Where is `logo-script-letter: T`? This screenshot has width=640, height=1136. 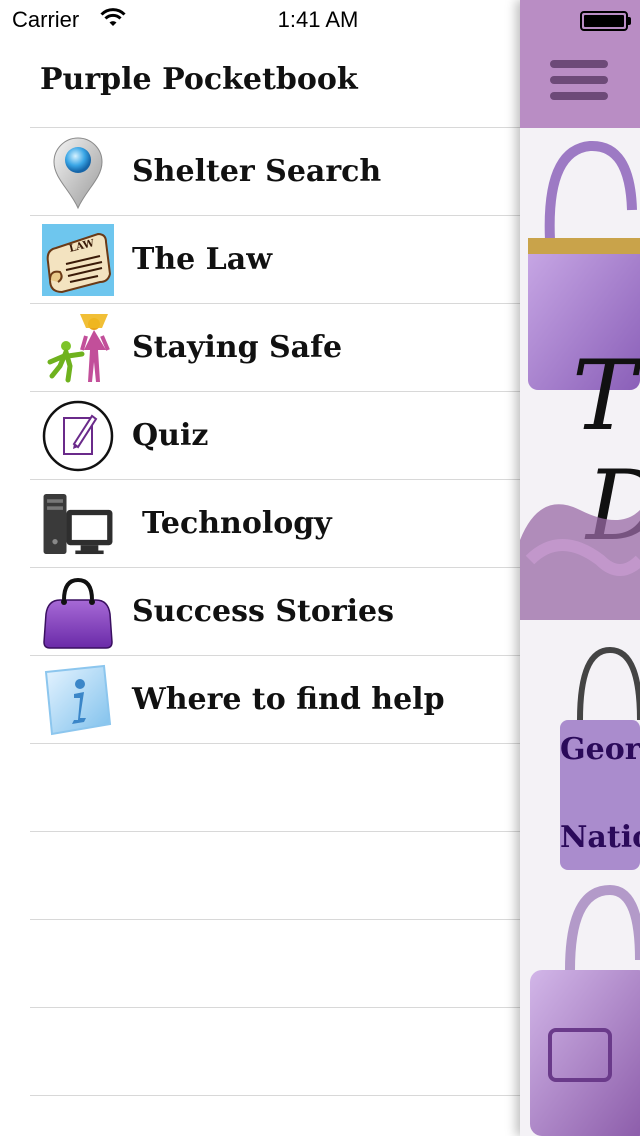
logo-script-letter: T is located at coordinates (604, 396).